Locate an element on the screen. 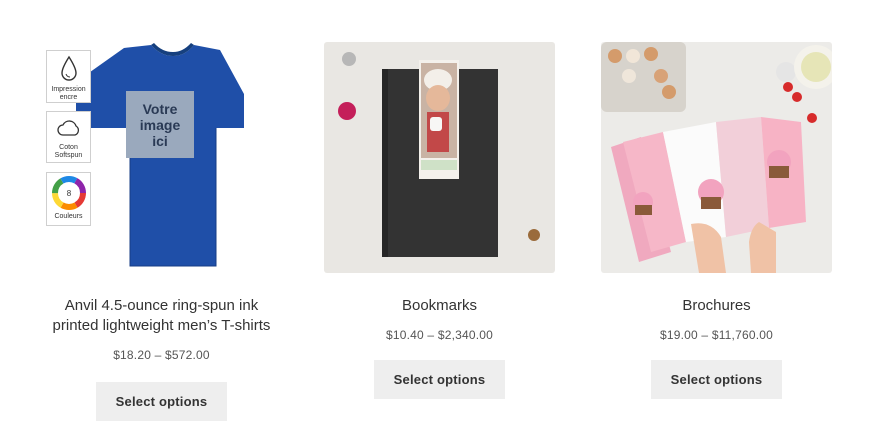 This screenshot has height=441, width=888. brochure-photo-icon is located at coordinates (716, 157).